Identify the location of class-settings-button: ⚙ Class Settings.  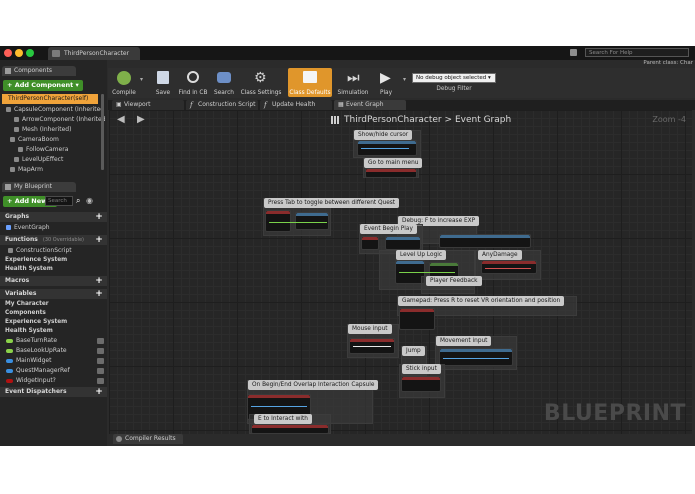
(261, 82).